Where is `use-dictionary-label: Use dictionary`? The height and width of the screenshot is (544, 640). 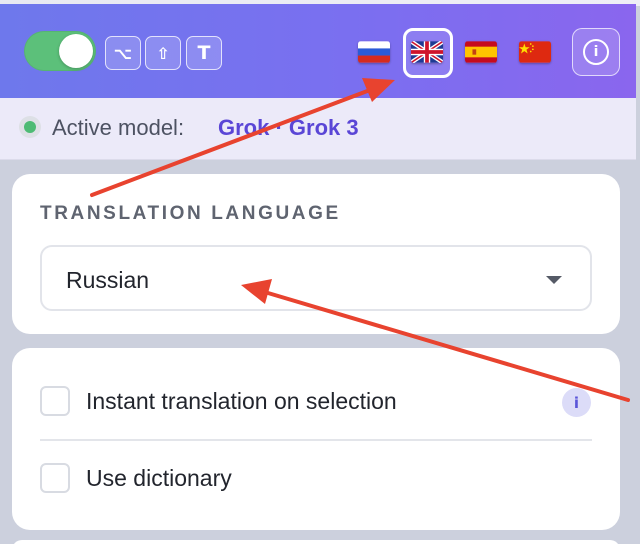 use-dictionary-label: Use dictionary is located at coordinates (159, 478).